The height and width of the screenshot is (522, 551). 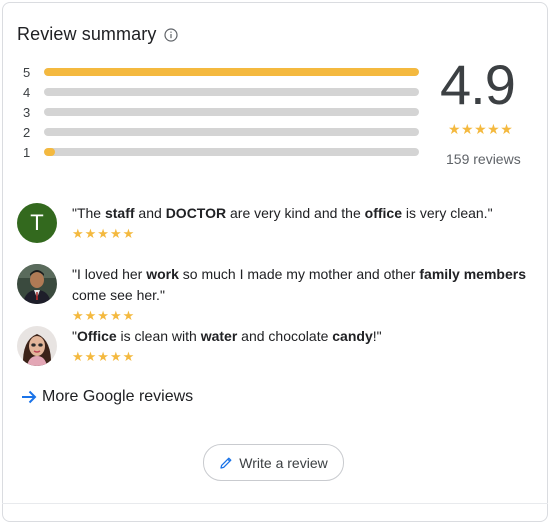 What do you see at coordinates (226, 463) in the screenshot?
I see `pencil-icon` at bounding box center [226, 463].